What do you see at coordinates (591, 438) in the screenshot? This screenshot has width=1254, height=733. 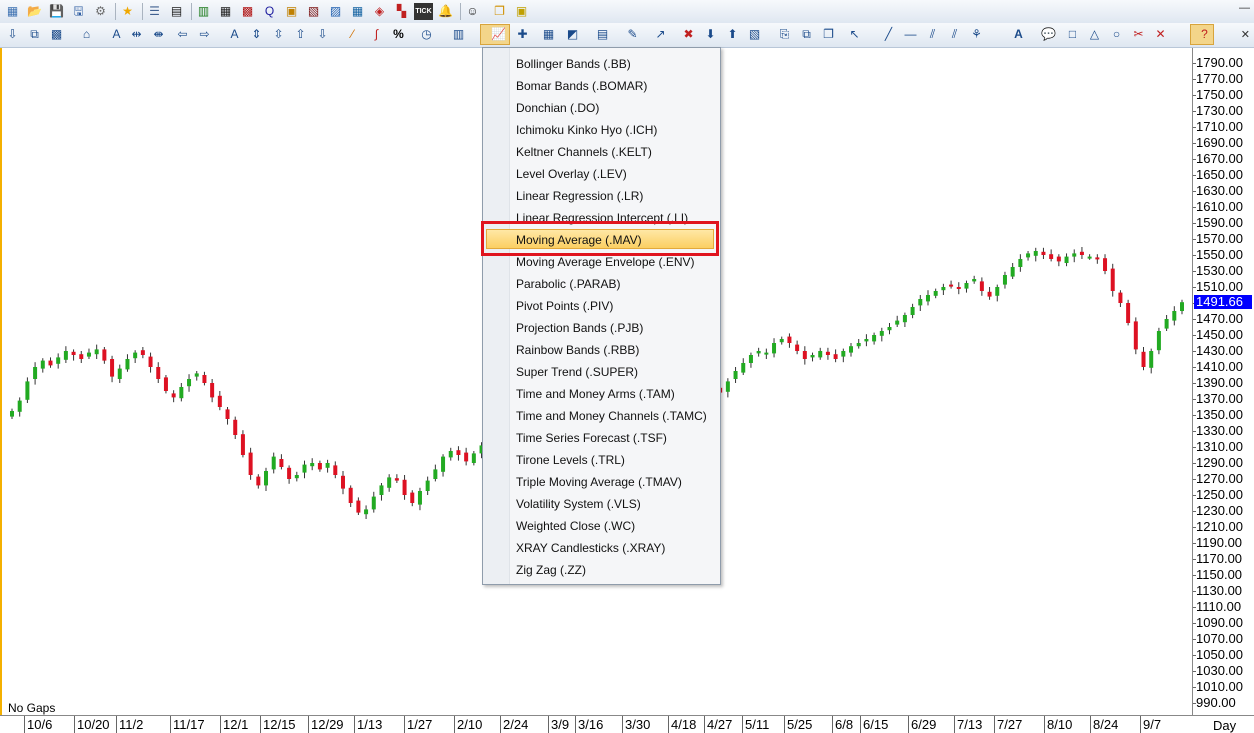 I see `menu-item: Time Series Forecast (.TSF)` at bounding box center [591, 438].